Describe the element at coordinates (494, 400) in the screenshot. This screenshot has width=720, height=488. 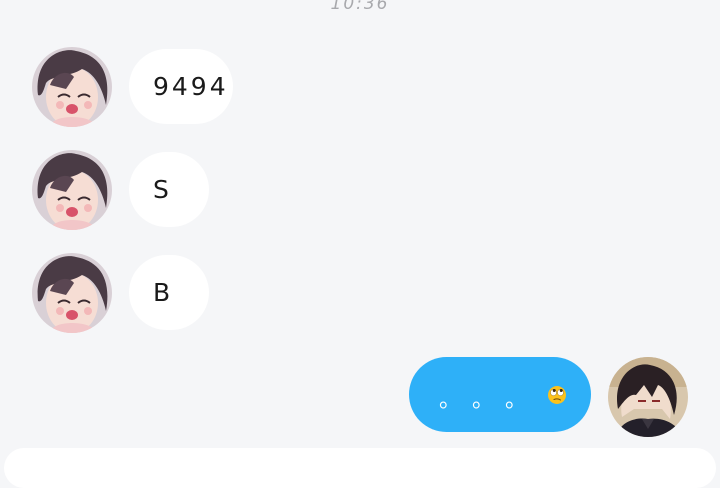
I see `message-text: 。。。` at that location.